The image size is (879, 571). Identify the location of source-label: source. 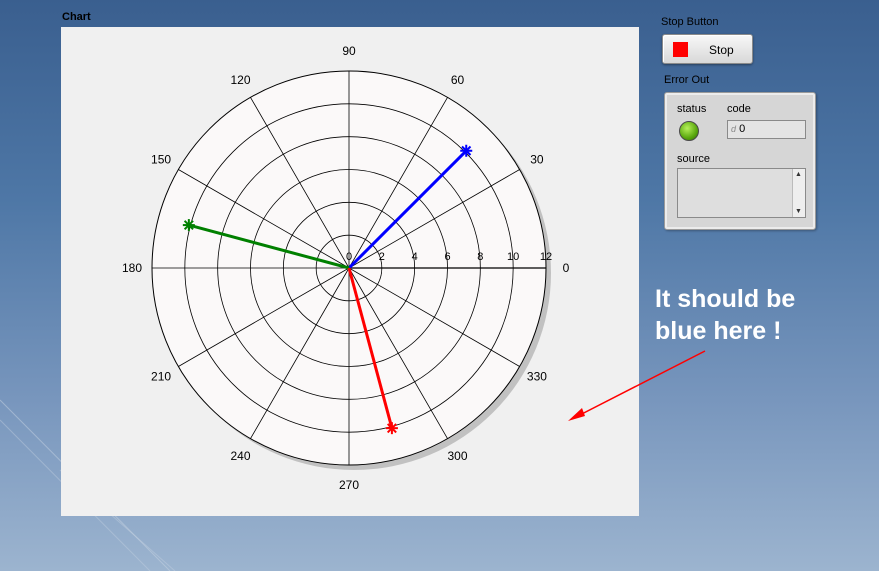
(694, 159).